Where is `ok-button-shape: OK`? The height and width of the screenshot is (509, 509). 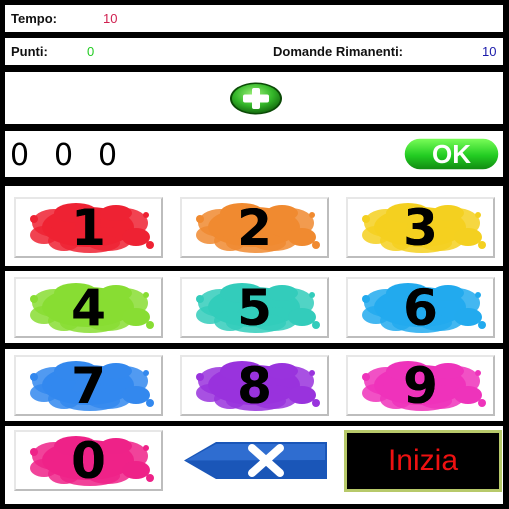
ok-button-shape: OK is located at coordinates (451, 154).